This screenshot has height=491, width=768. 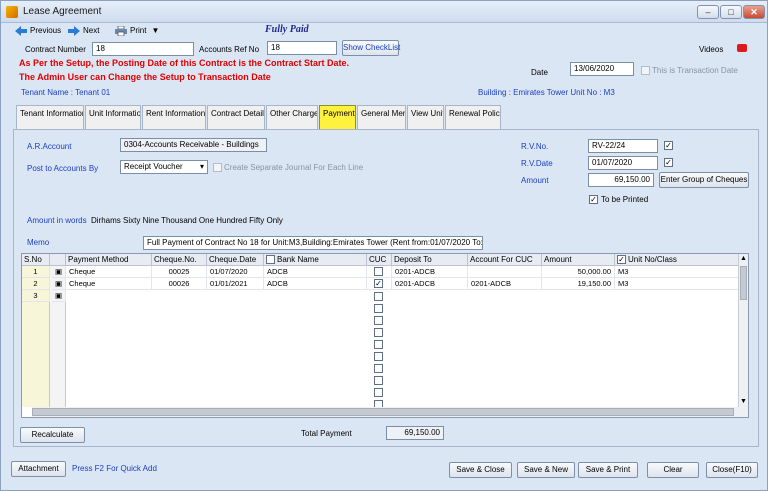 I want to click on close-window-button: ✕, so click(x=754, y=12).